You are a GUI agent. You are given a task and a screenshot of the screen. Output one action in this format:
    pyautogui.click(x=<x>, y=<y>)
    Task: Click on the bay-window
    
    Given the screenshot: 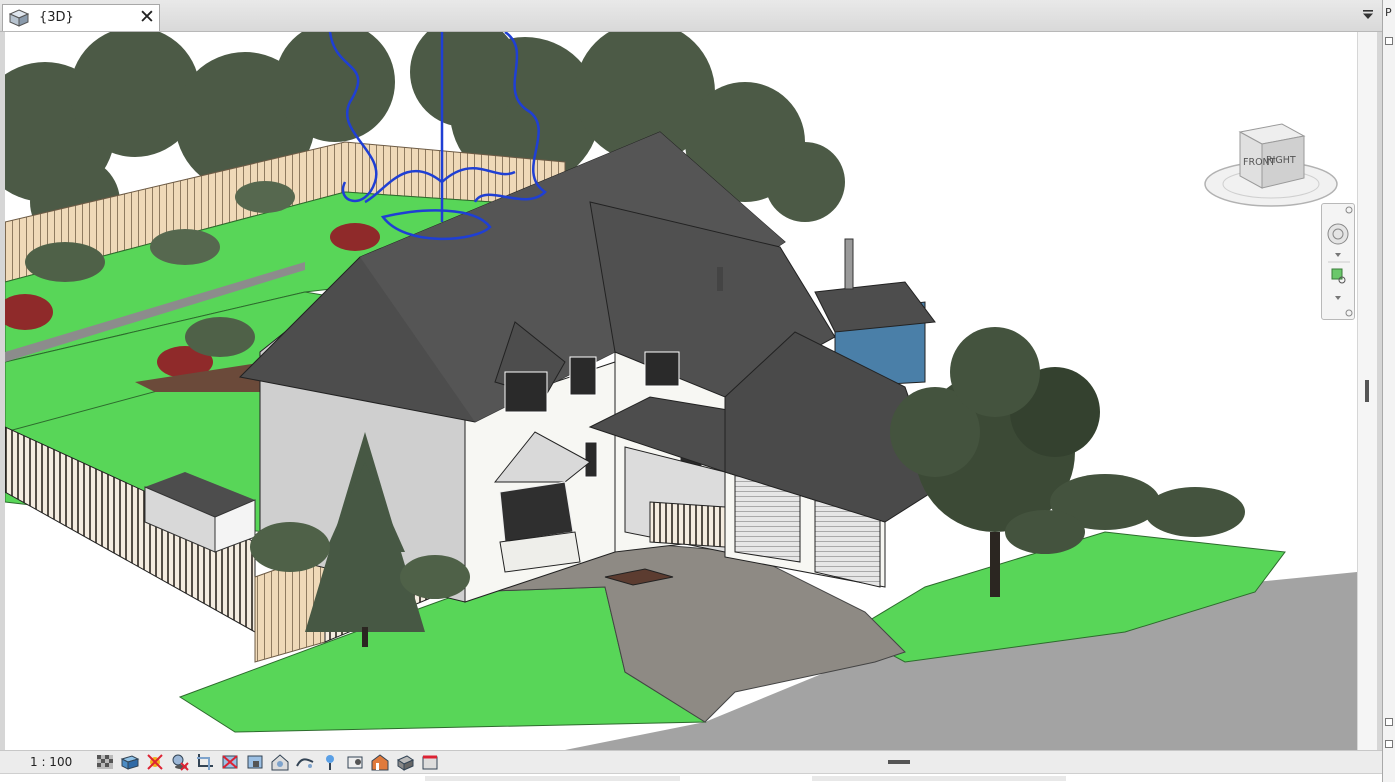 What is the action you would take?
    pyautogui.click(x=536, y=512)
    